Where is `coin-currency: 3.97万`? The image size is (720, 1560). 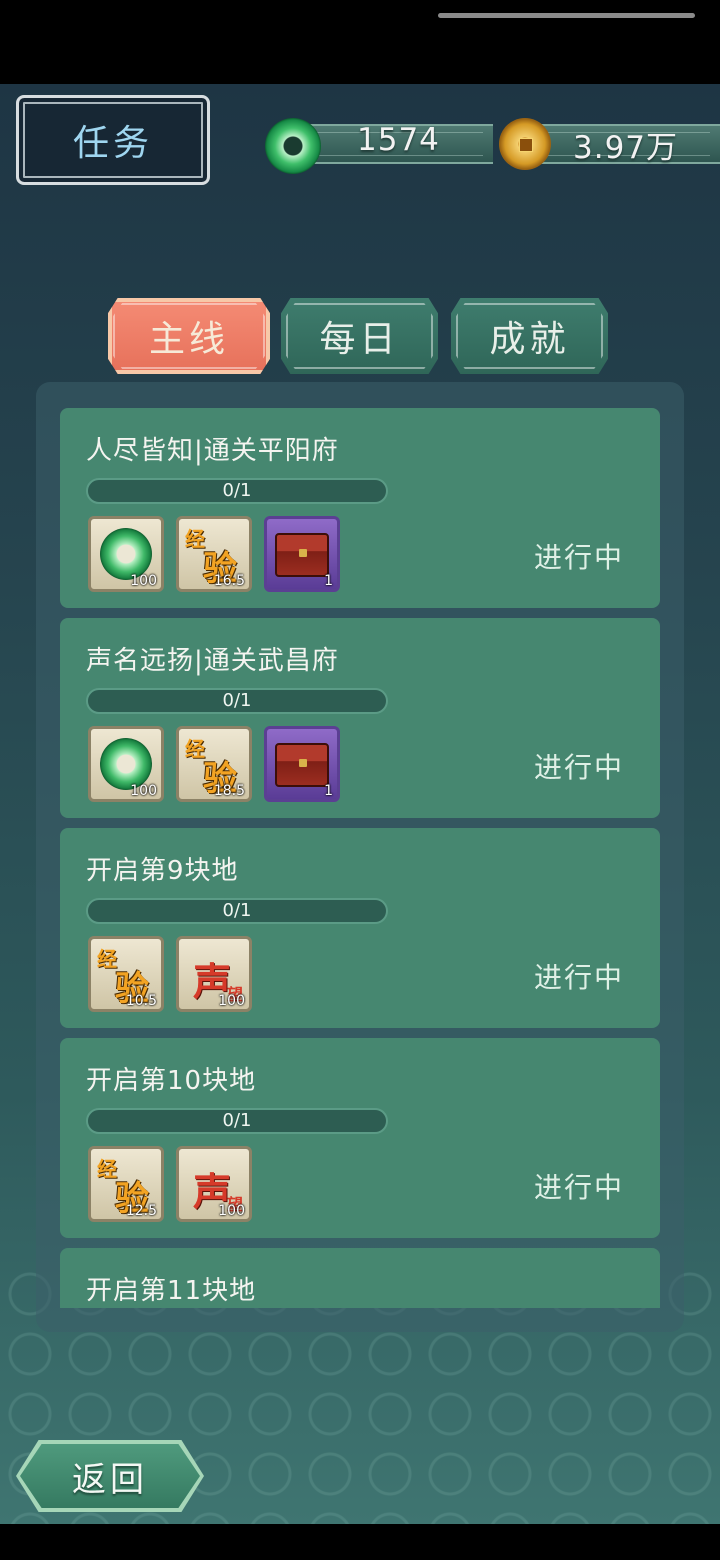 coin-currency: 3.97万 is located at coordinates (609, 144).